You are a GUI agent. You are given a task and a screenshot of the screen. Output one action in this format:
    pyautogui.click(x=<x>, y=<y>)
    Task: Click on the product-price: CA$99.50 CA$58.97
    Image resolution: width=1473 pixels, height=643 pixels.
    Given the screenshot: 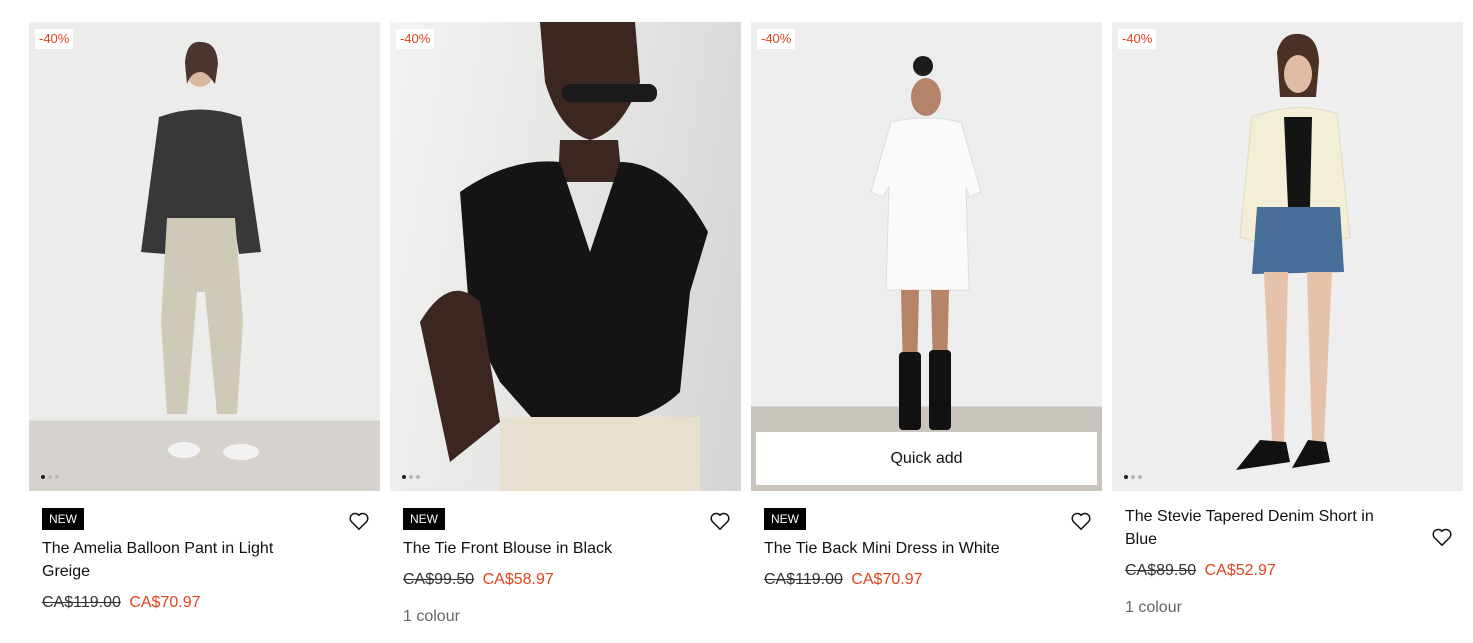 What is the action you would take?
    pyautogui.click(x=565, y=580)
    